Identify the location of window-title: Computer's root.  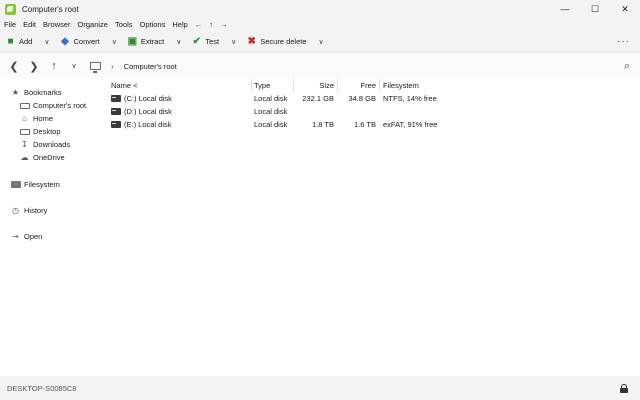
(50, 9).